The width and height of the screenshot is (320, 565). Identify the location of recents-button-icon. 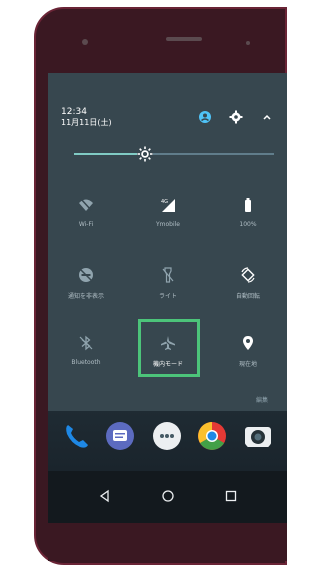
(231, 496).